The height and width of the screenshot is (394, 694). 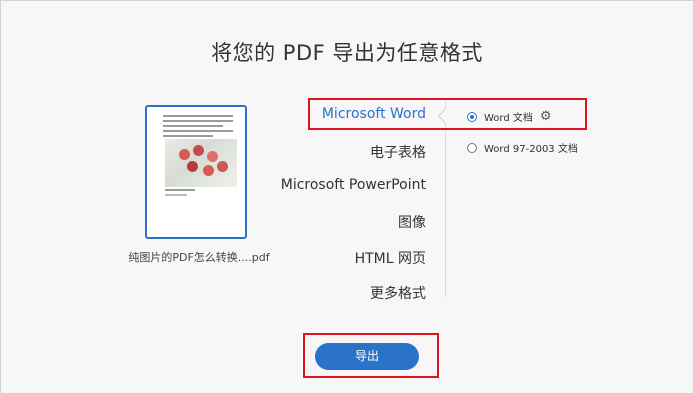 What do you see at coordinates (199, 257) in the screenshot?
I see `file-name: 纯图片的PDF怎么转换....pdf` at bounding box center [199, 257].